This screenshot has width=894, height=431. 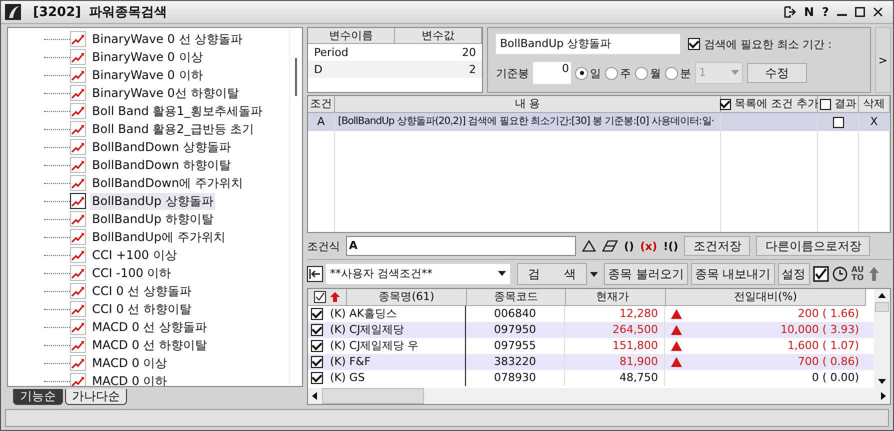 I want to click on window-title: 파워종목검색, so click(x=128, y=12).